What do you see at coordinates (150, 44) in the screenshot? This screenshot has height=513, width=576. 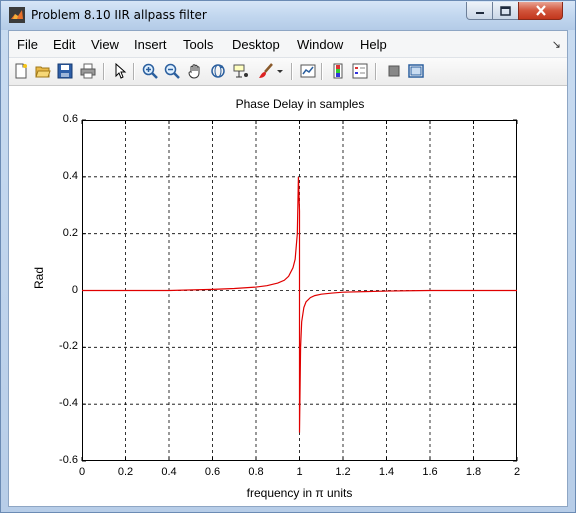 I see `menu-insert: Insert` at bounding box center [150, 44].